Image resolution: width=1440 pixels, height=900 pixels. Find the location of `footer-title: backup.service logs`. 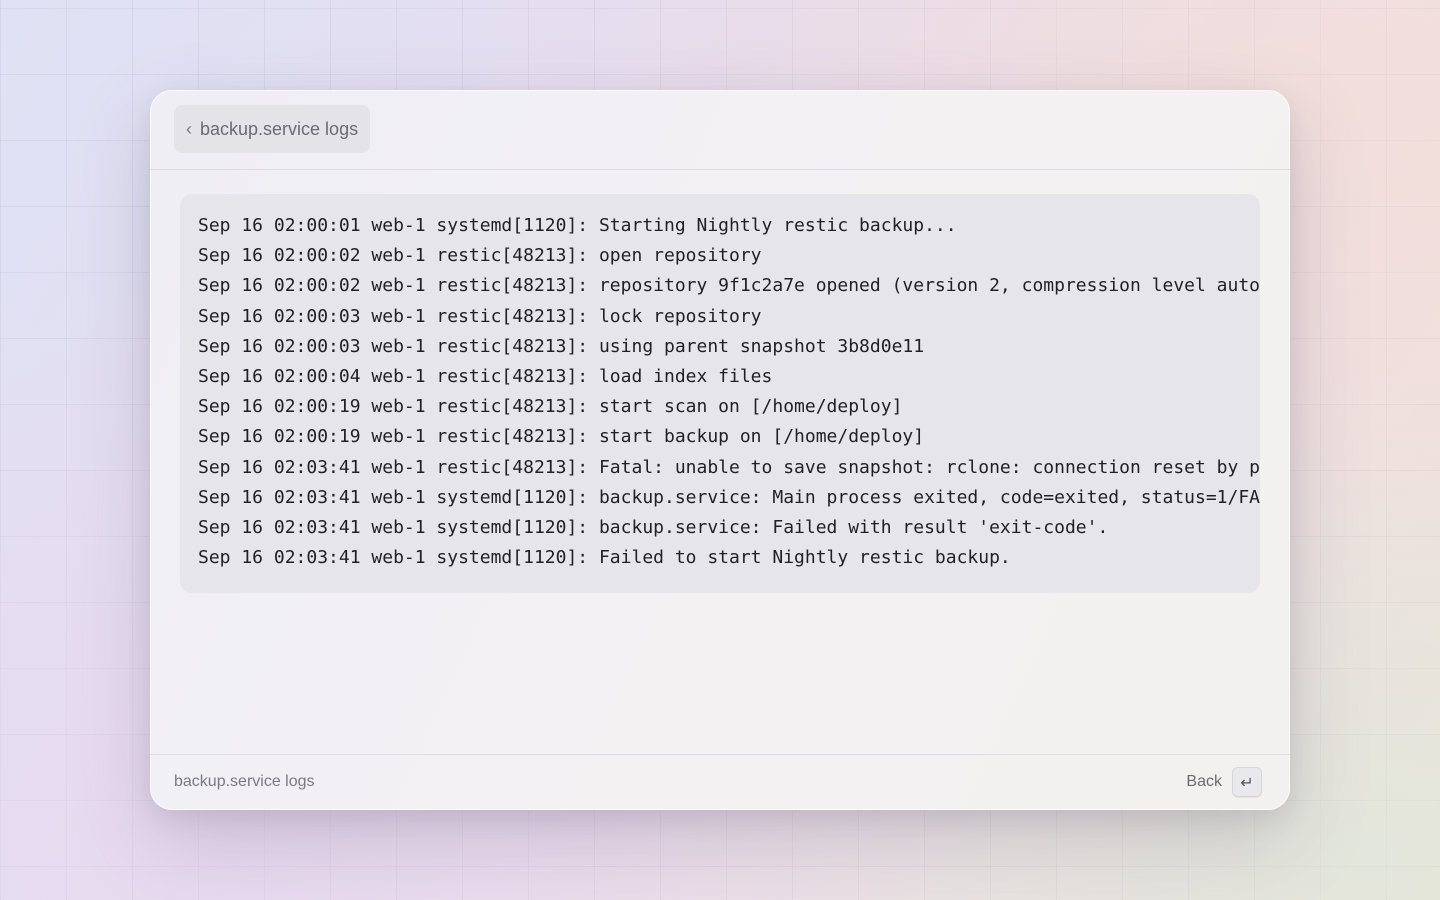

footer-title: backup.service logs is located at coordinates (244, 781).